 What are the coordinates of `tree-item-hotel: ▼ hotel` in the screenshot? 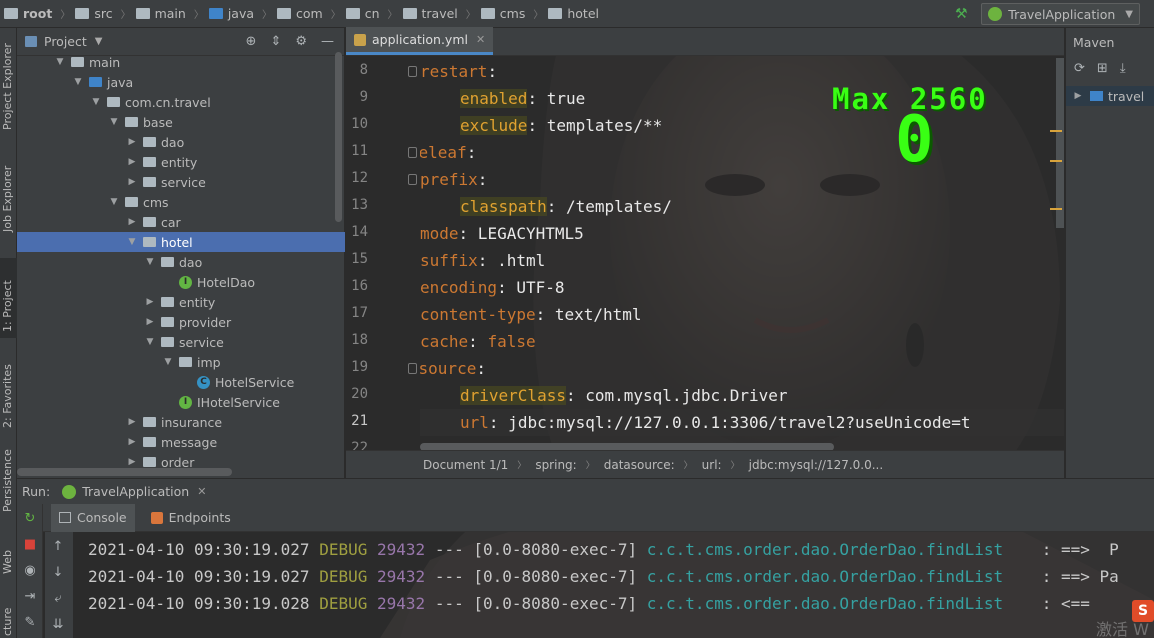 It's located at (181, 242).